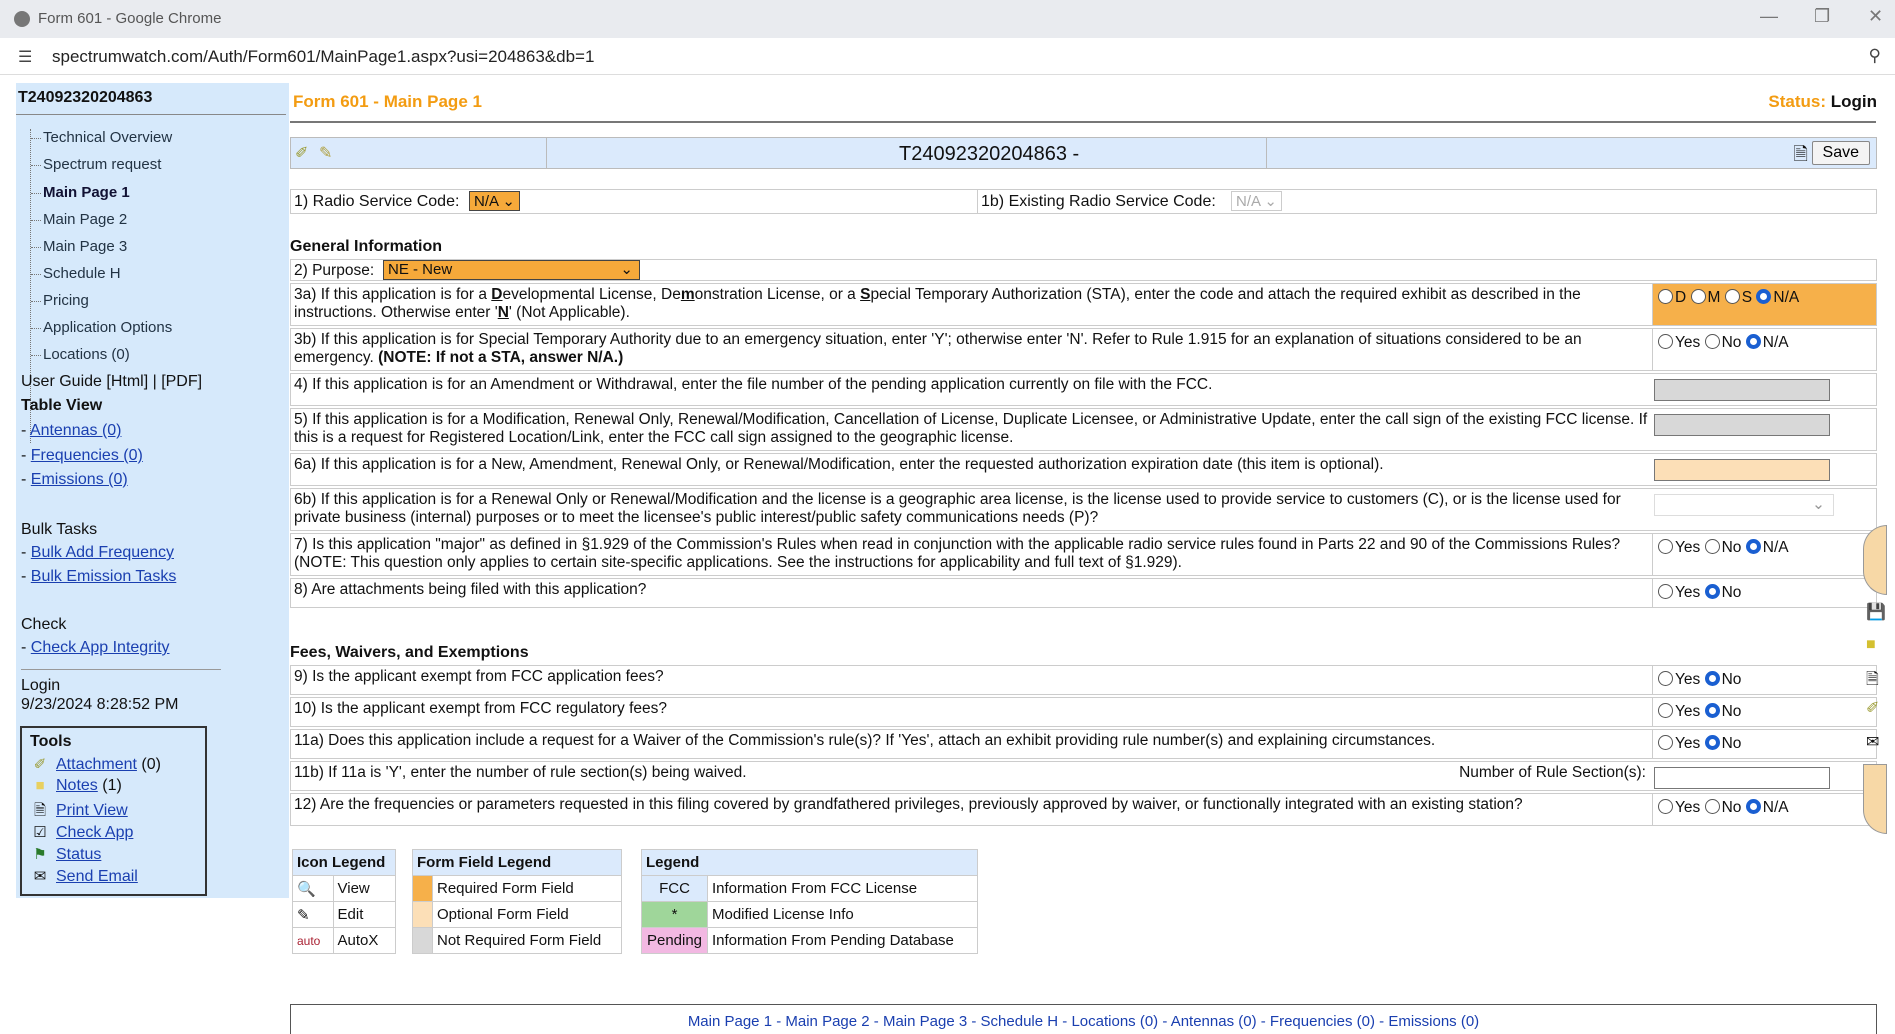 This screenshot has height=1034, width=1895. I want to click on table-link-frequencies: - Frequencies (0), so click(82, 456).